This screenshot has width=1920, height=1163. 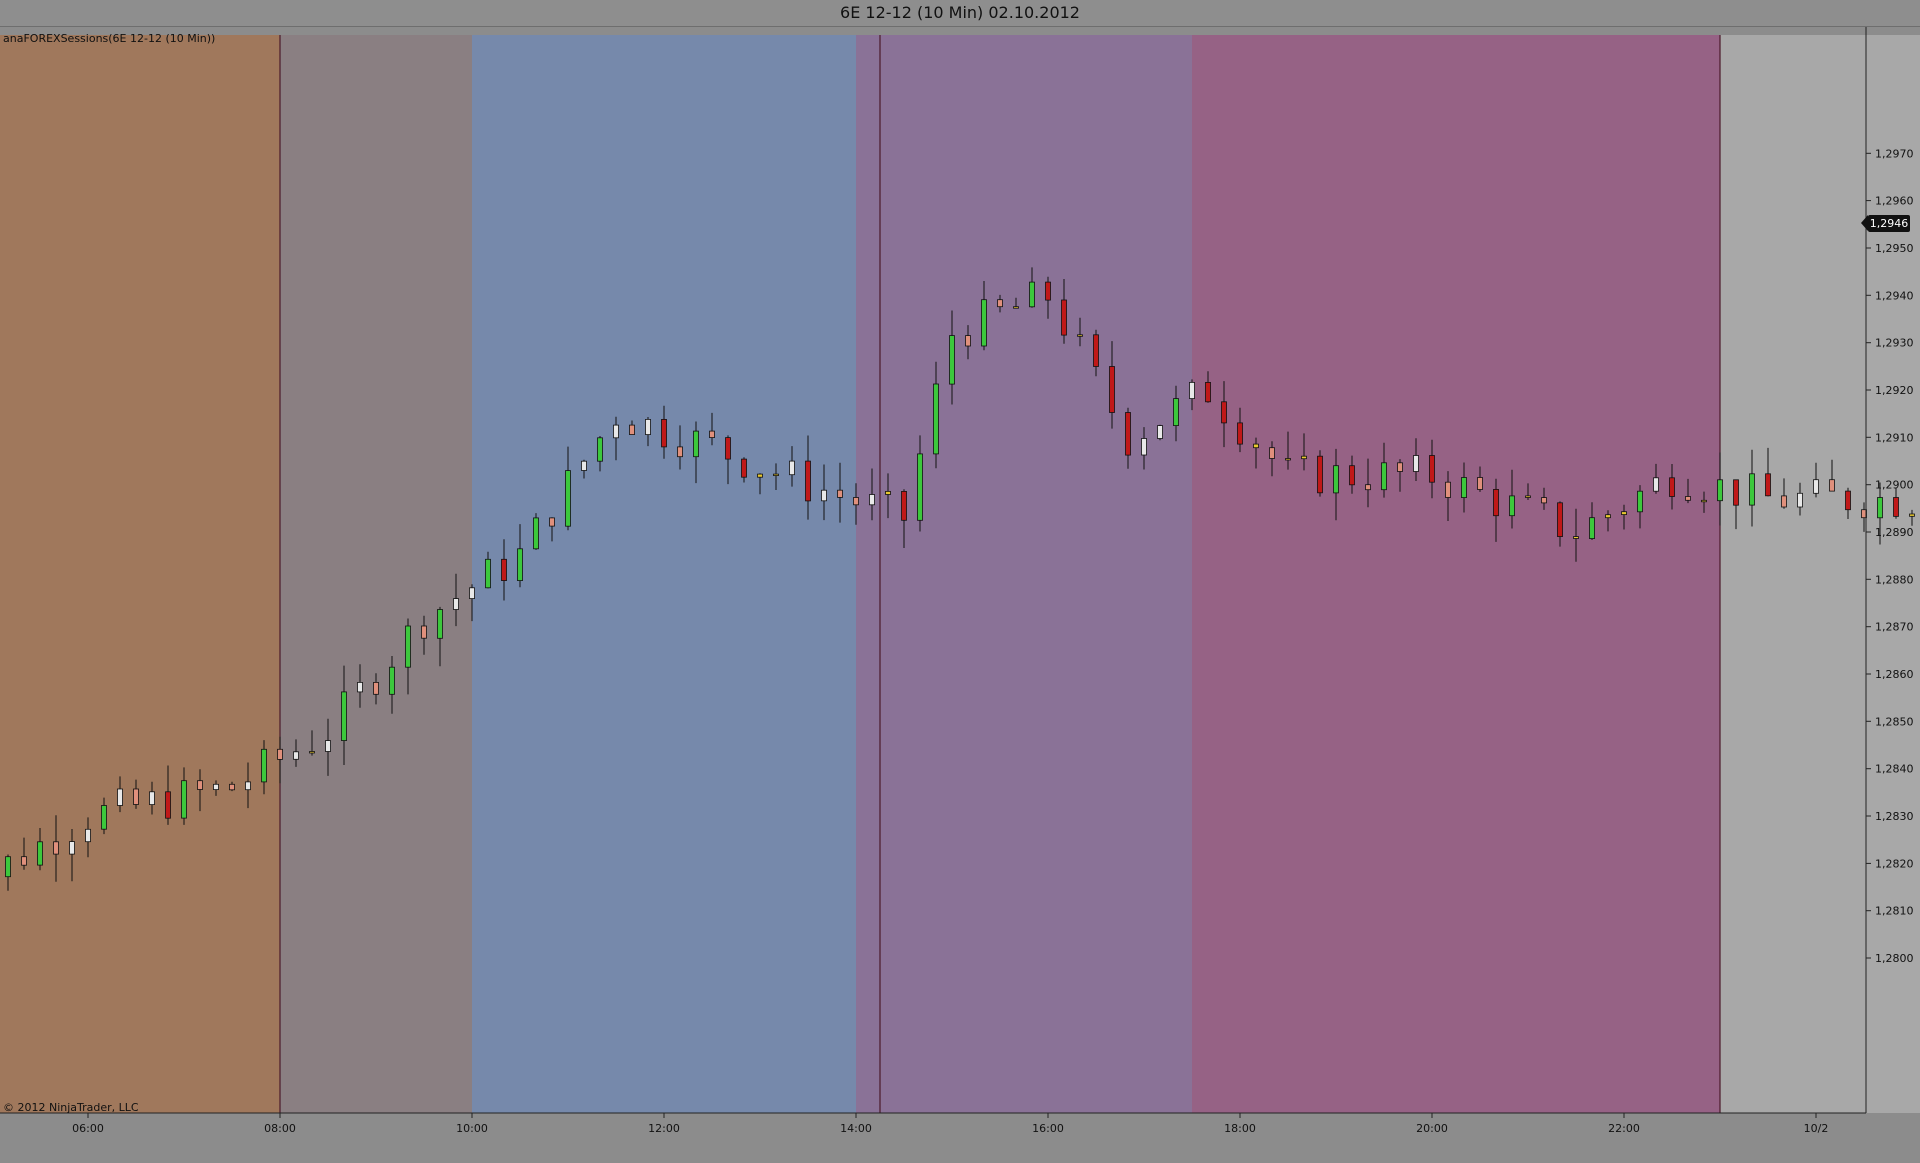 What do you see at coordinates (1894, 201) in the screenshot?
I see `price-tick-label: 1,2960` at bounding box center [1894, 201].